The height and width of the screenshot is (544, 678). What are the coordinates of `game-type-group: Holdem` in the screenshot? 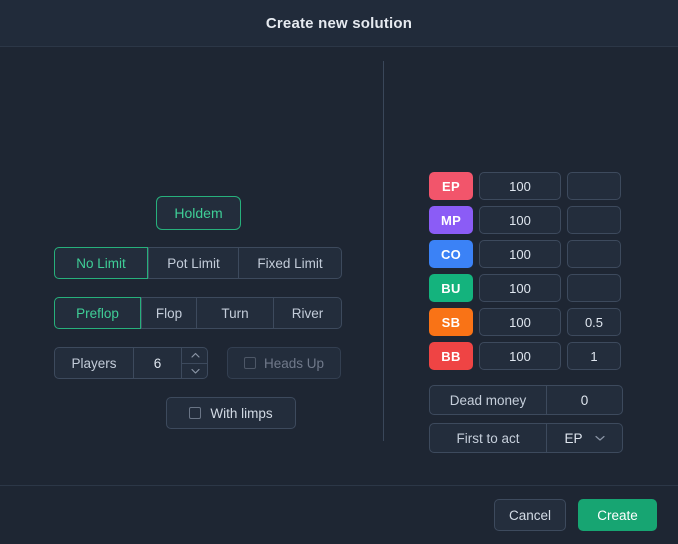 It's located at (198, 213).